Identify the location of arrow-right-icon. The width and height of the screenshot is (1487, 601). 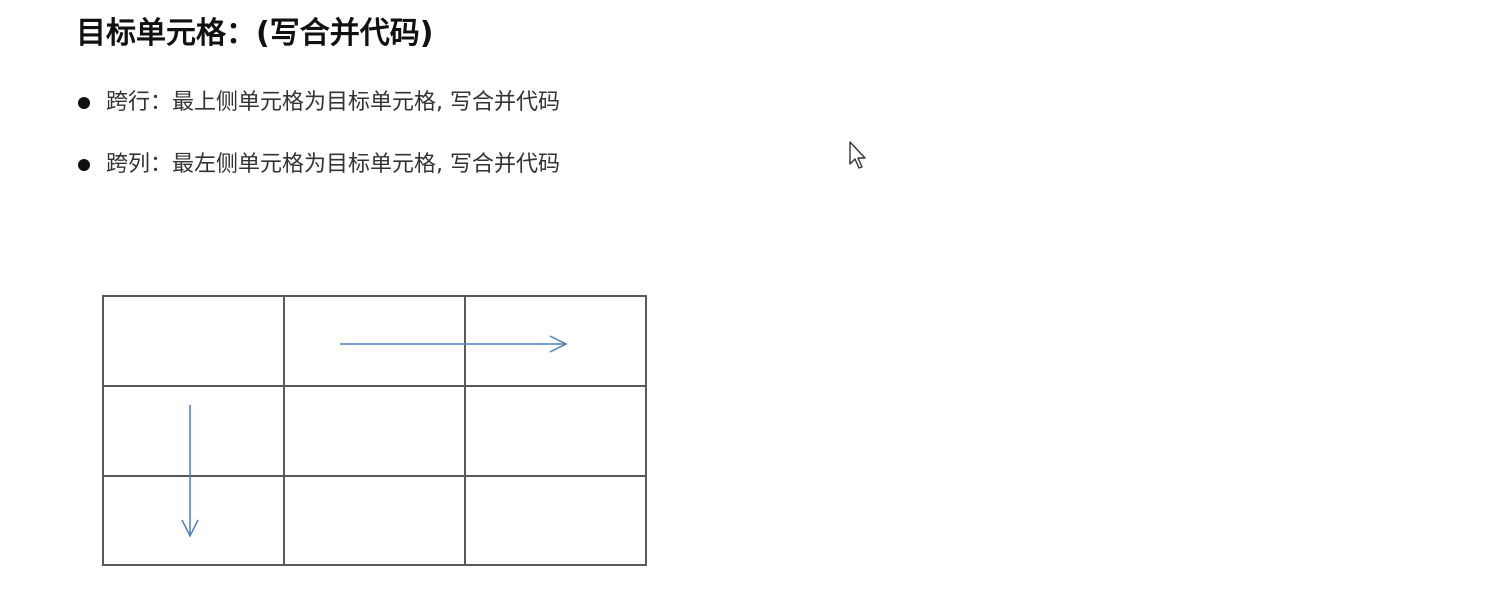
(454, 344).